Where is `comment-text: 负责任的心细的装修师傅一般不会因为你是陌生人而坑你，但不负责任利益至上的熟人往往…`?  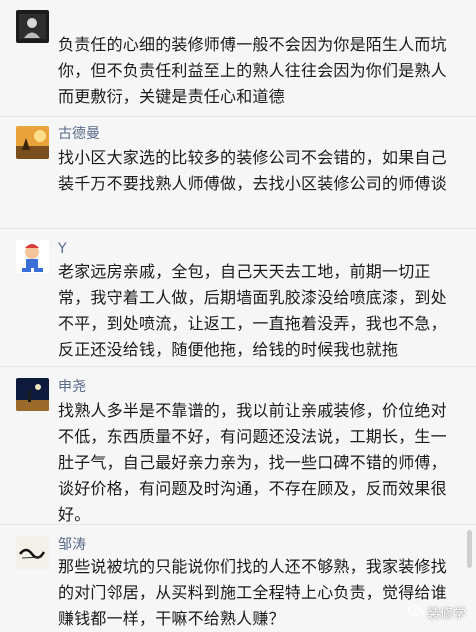
comment-text: 负责任的心细的装修师傅一般不会因为你是陌生人而坑你，但不负责任利益至上的熟人往往… is located at coordinates (252, 70).